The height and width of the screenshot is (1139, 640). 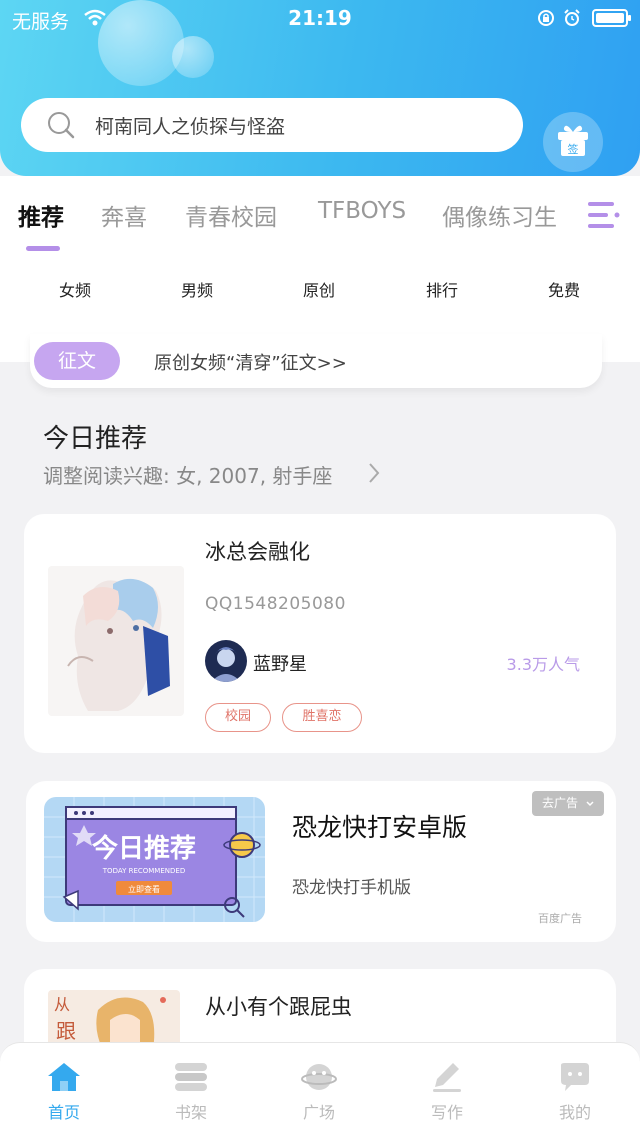 What do you see at coordinates (543, 664) in the screenshot?
I see `popularity-count: 3.3万人气` at bounding box center [543, 664].